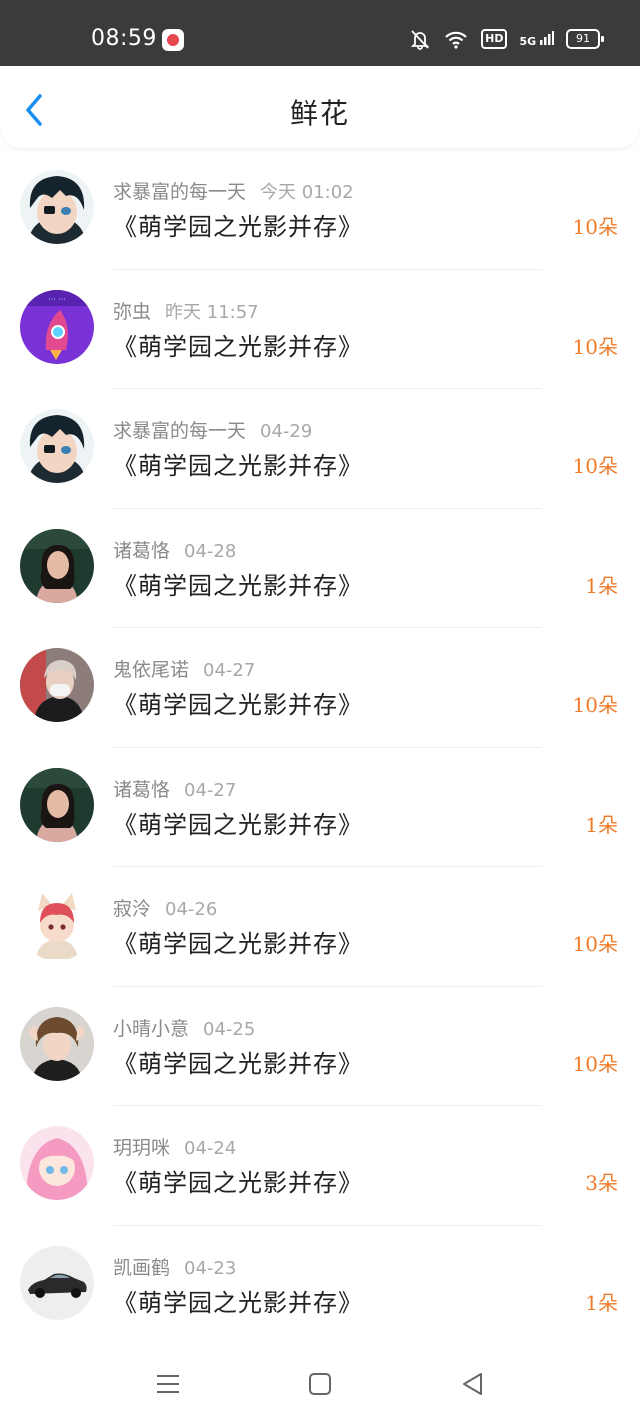  Describe the element at coordinates (494, 39) in the screenshot. I see `hd-icon: HD` at that location.